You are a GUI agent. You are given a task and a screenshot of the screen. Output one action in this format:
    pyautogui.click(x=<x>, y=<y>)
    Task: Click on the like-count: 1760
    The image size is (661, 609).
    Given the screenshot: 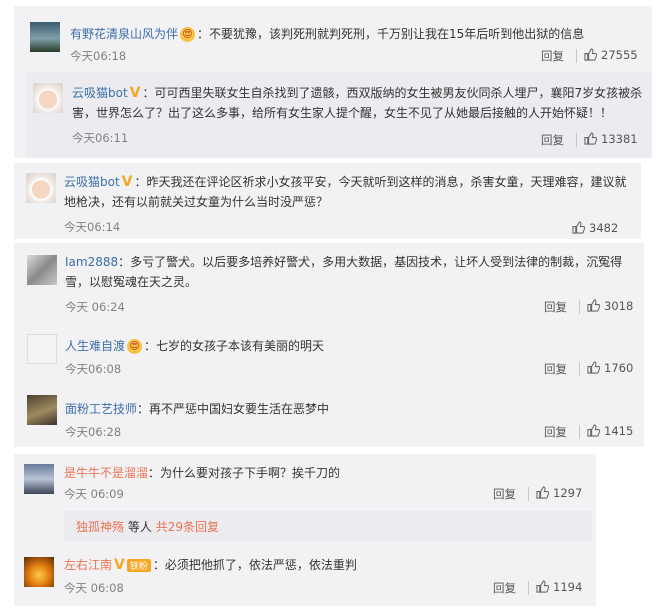 What is the action you would take?
    pyautogui.click(x=619, y=368)
    